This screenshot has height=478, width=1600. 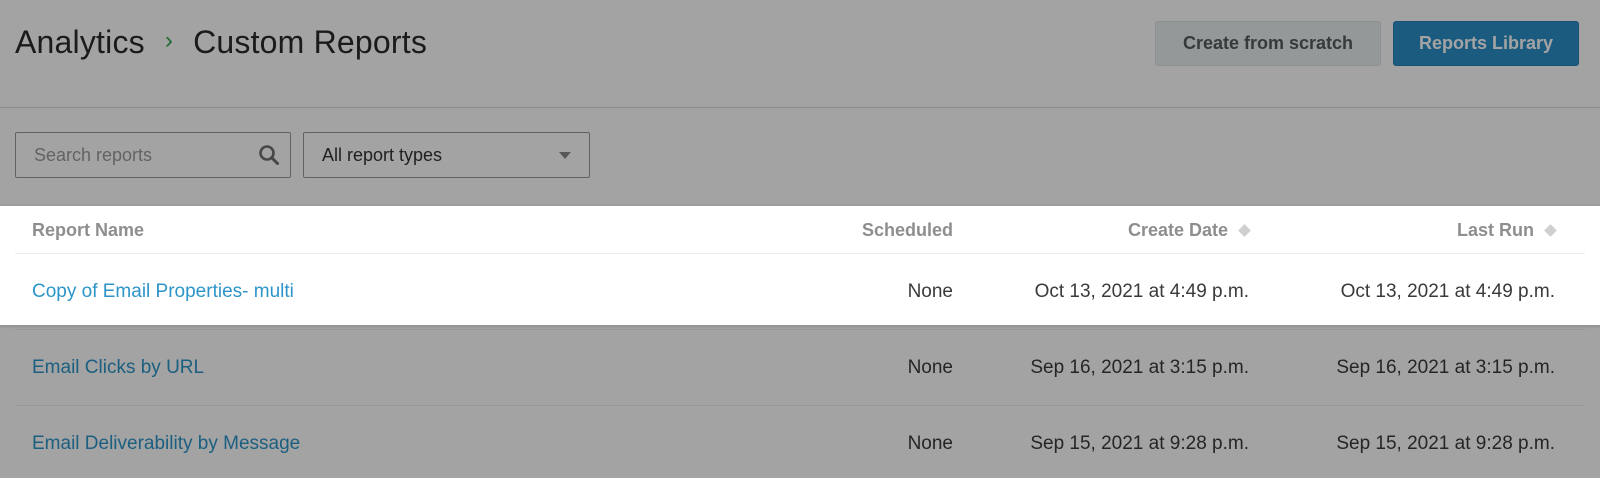 I want to click on column-header-create-date-label: Create Date, so click(x=1177, y=229).